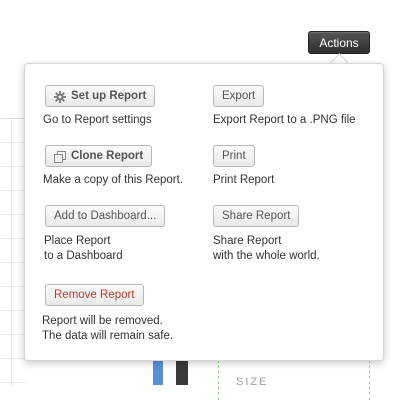  I want to click on add-to-dashboard-description-line: to a Dashboard, so click(83, 256).